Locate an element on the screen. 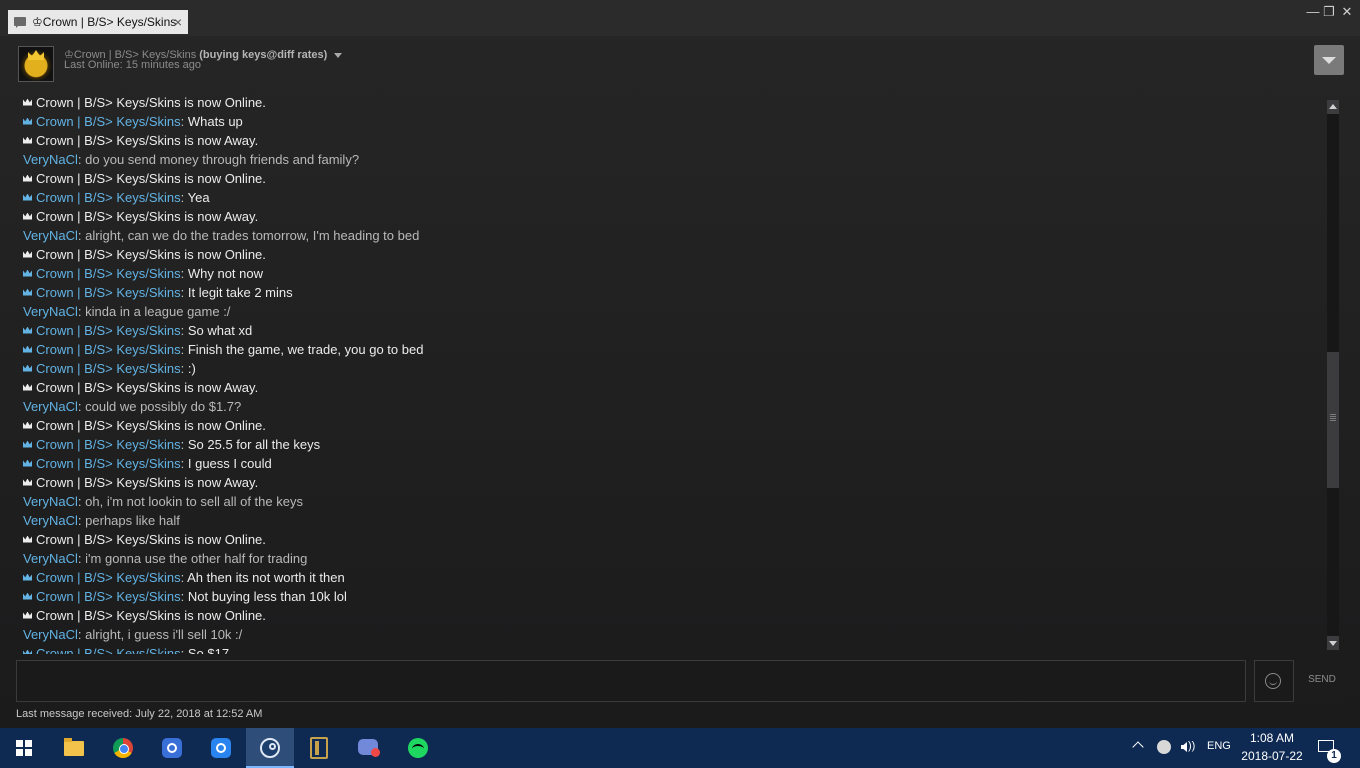 This screenshot has height=768, width=1360. emoticon-button is located at coordinates (1274, 681).